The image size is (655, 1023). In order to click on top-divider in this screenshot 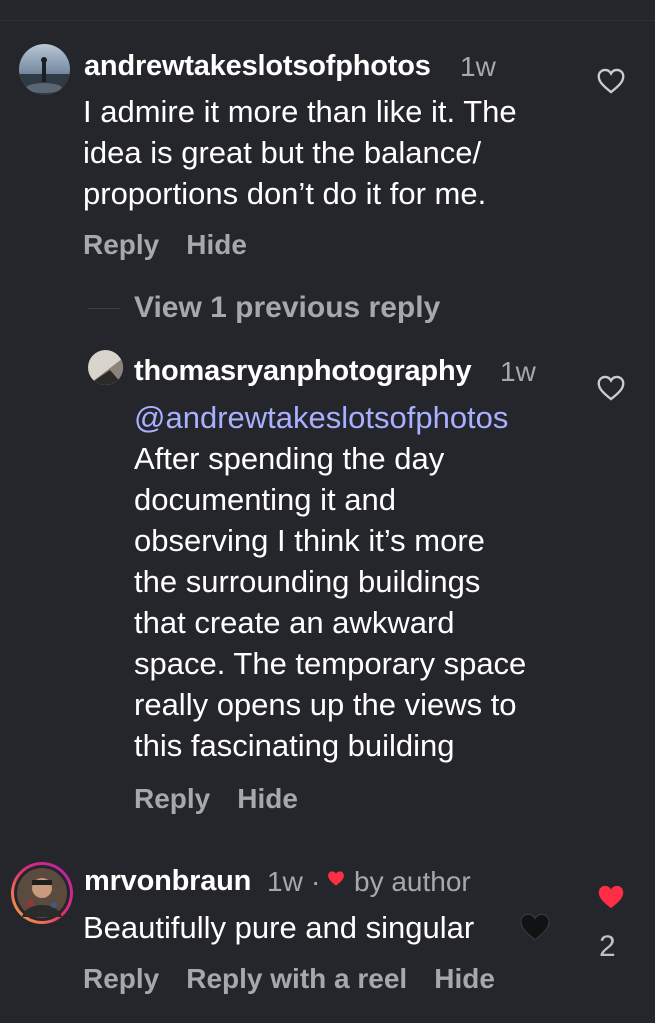, I will do `click(327, 20)`.